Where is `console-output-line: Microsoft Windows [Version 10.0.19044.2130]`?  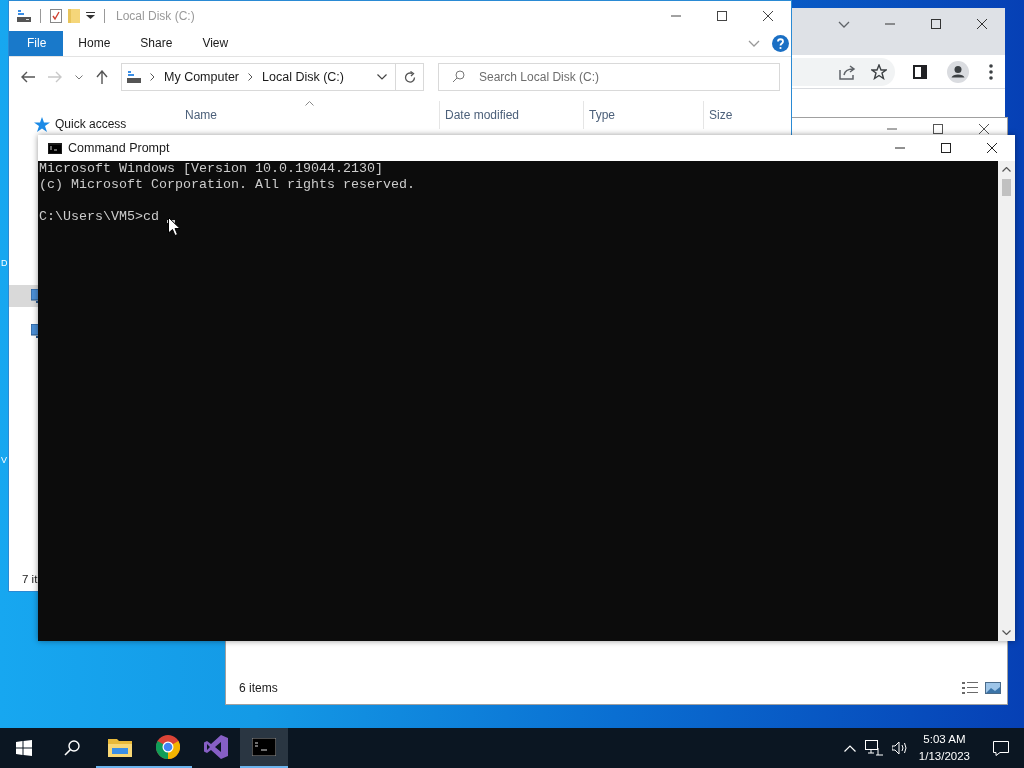 console-output-line: Microsoft Windows [Version 10.0.19044.2130] is located at coordinates (211, 169).